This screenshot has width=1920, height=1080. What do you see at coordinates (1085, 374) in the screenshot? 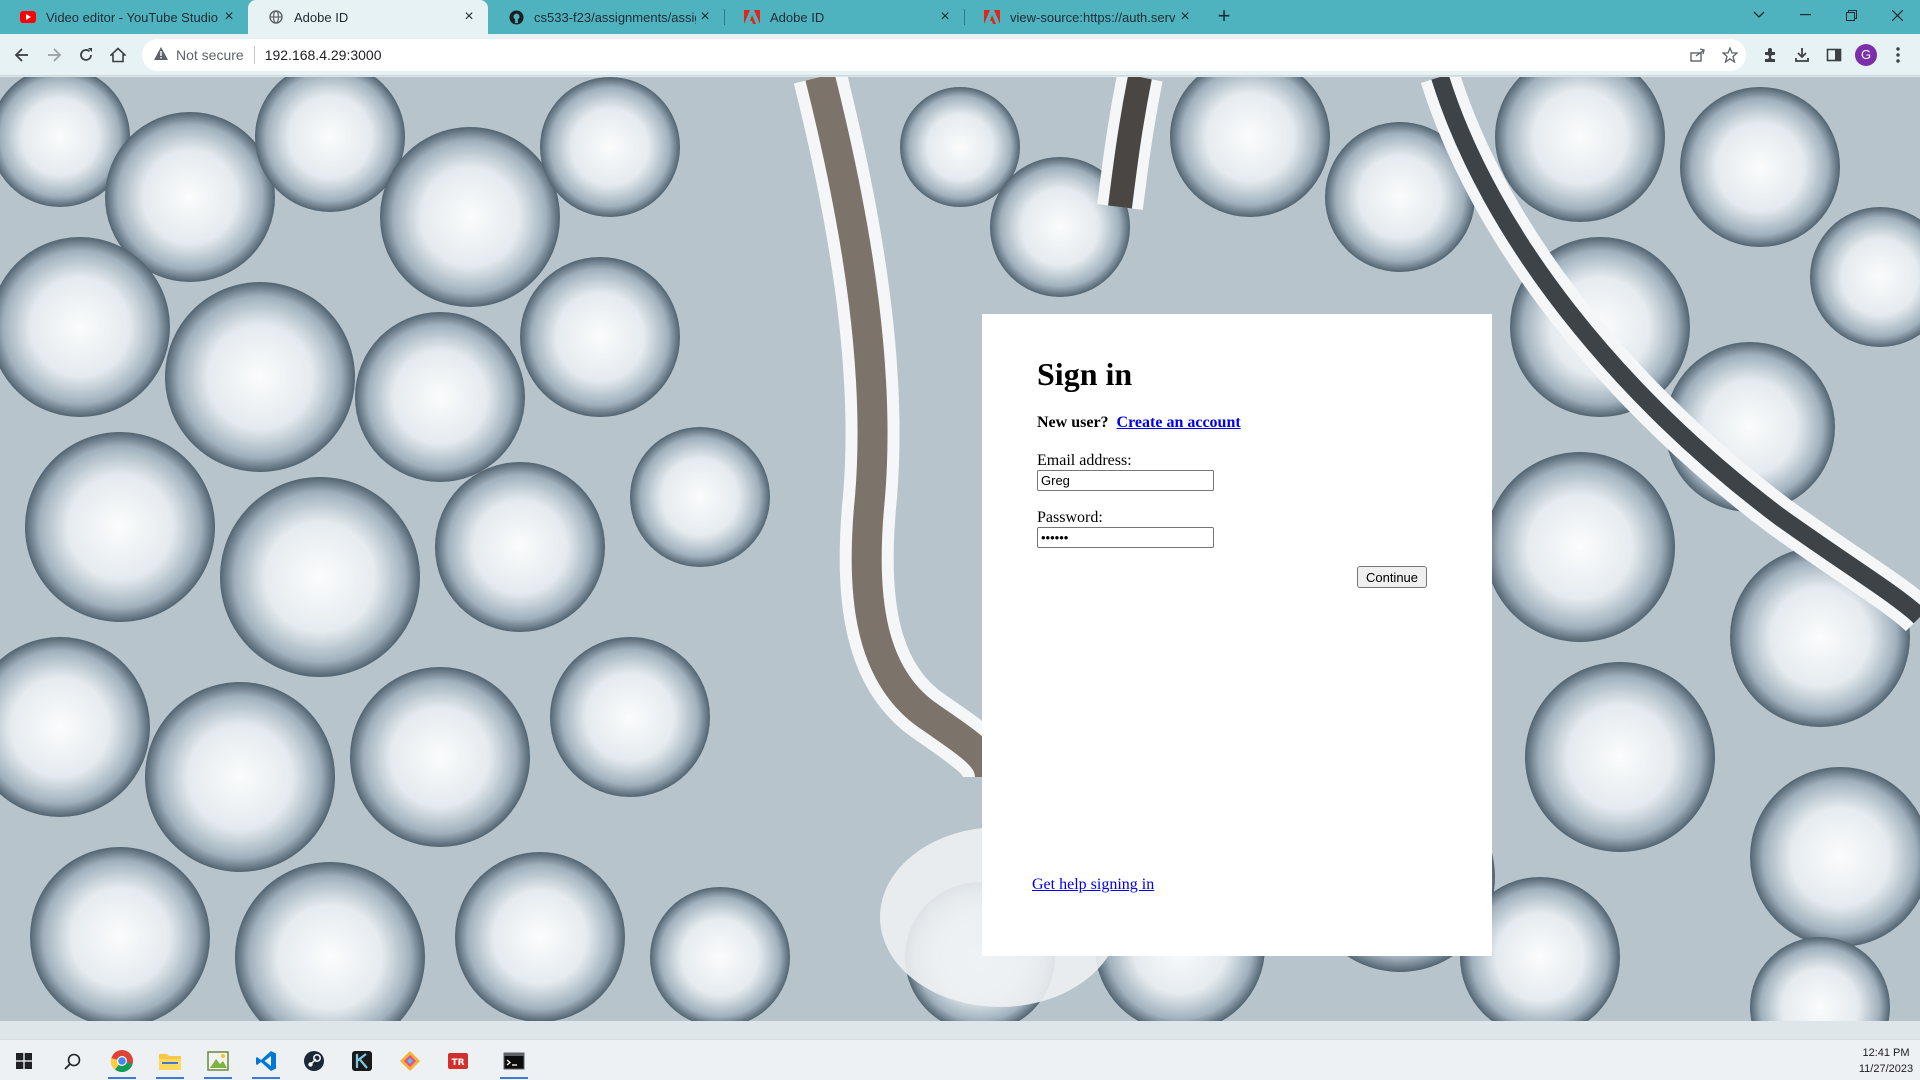
I see `page-title: Sign in` at bounding box center [1085, 374].